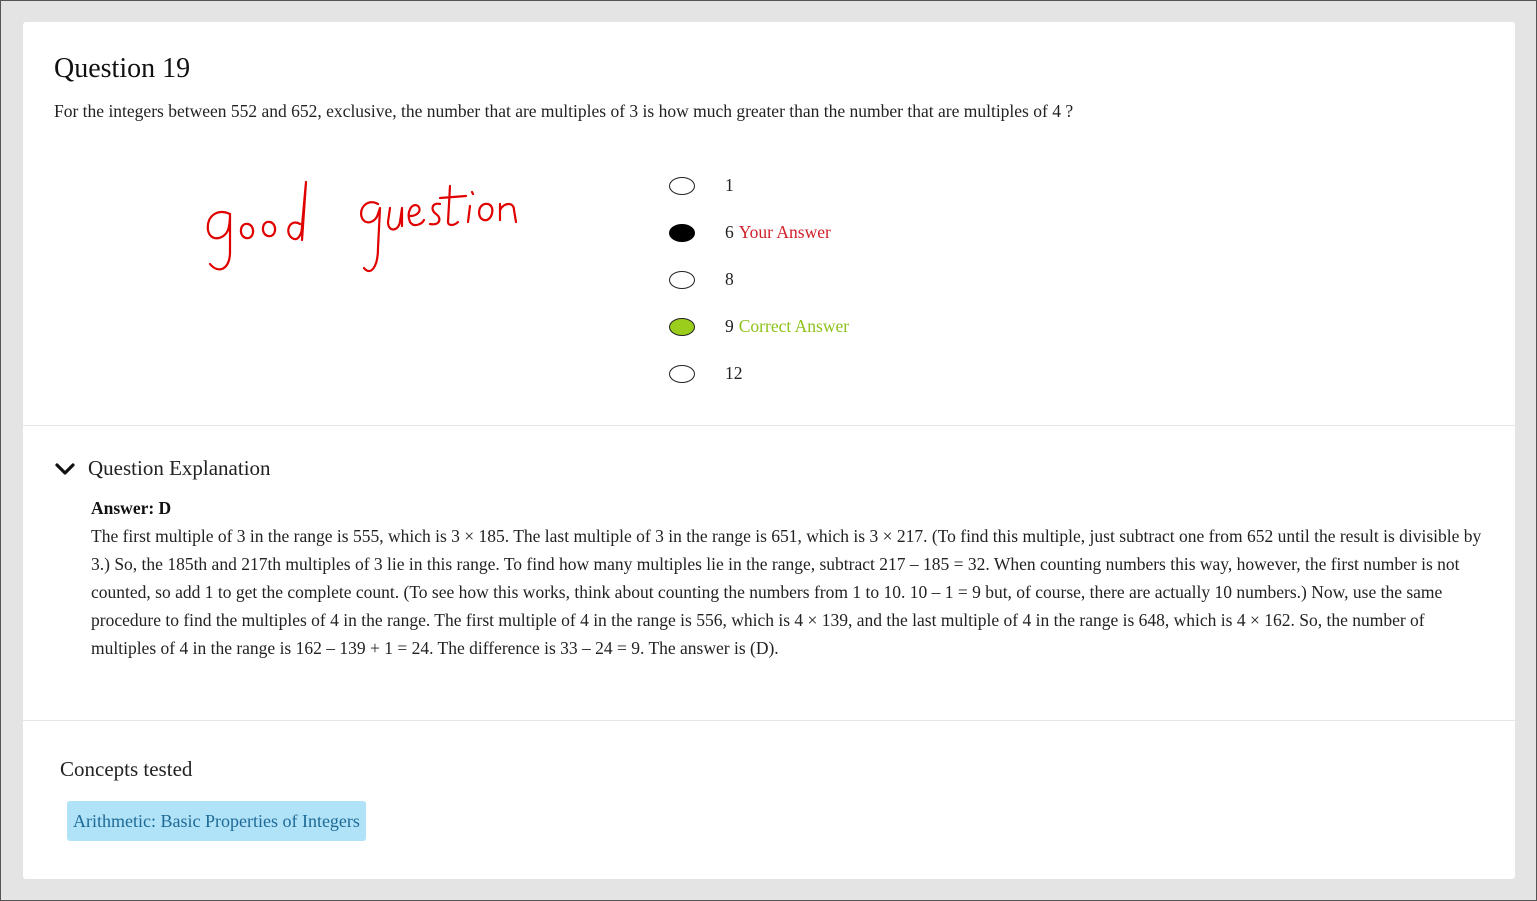 The image size is (1537, 901). I want to click on explanation-toggle: Question Explanation, so click(162, 468).